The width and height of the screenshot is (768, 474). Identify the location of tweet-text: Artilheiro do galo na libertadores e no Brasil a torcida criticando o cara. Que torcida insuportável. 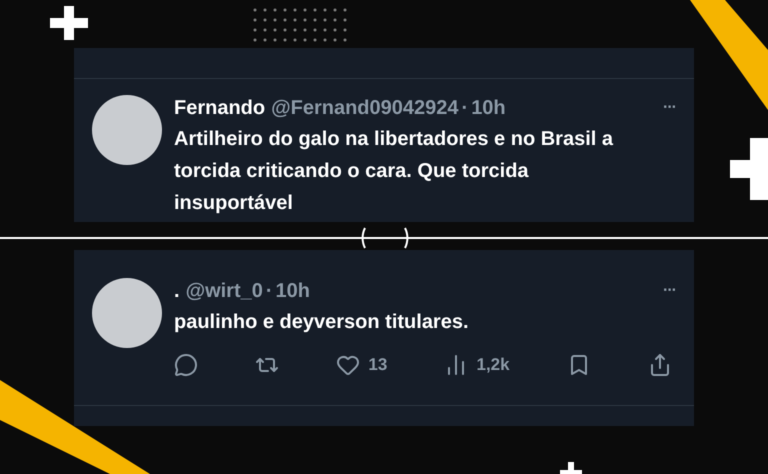
(394, 171).